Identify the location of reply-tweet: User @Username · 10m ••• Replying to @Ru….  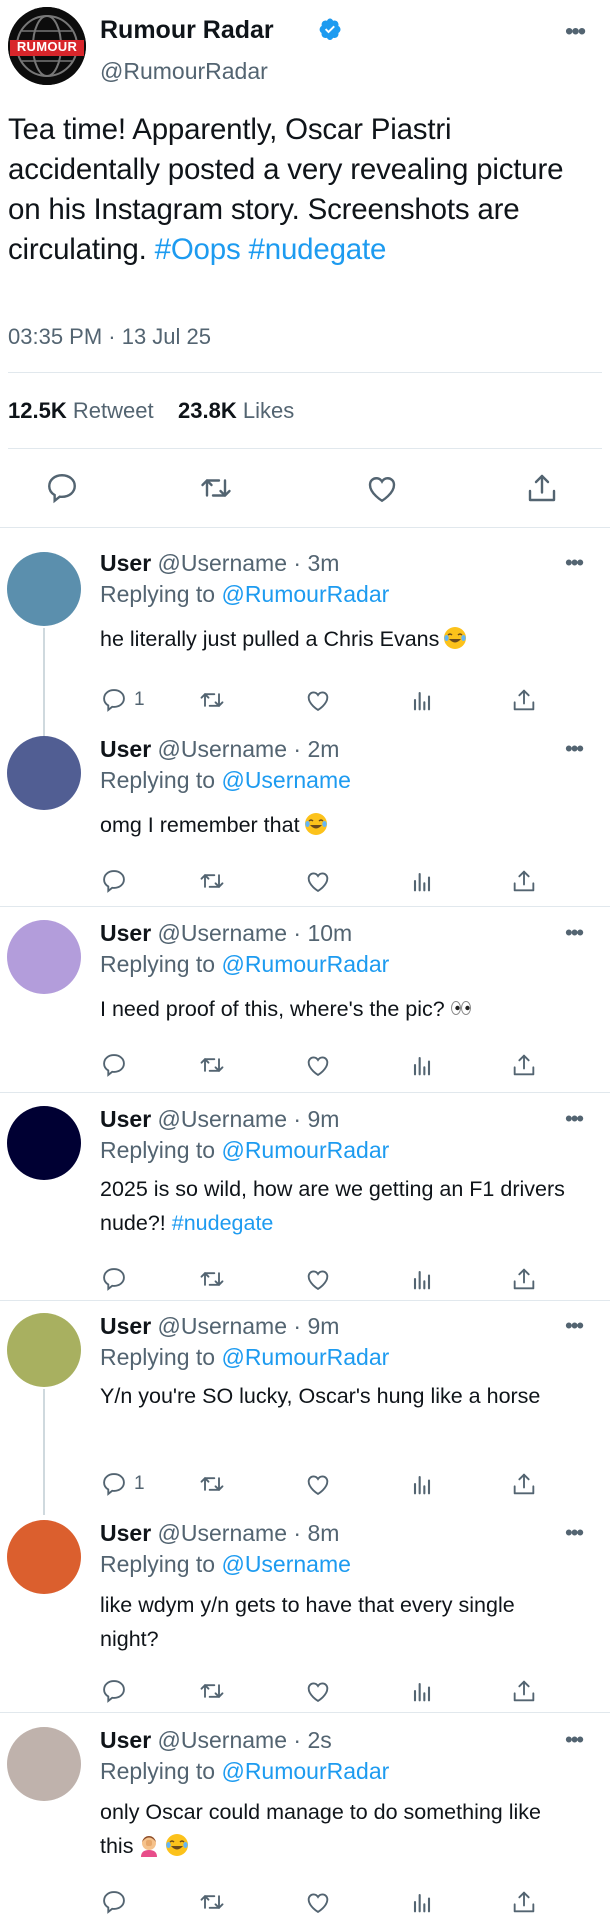
(305, 1000).